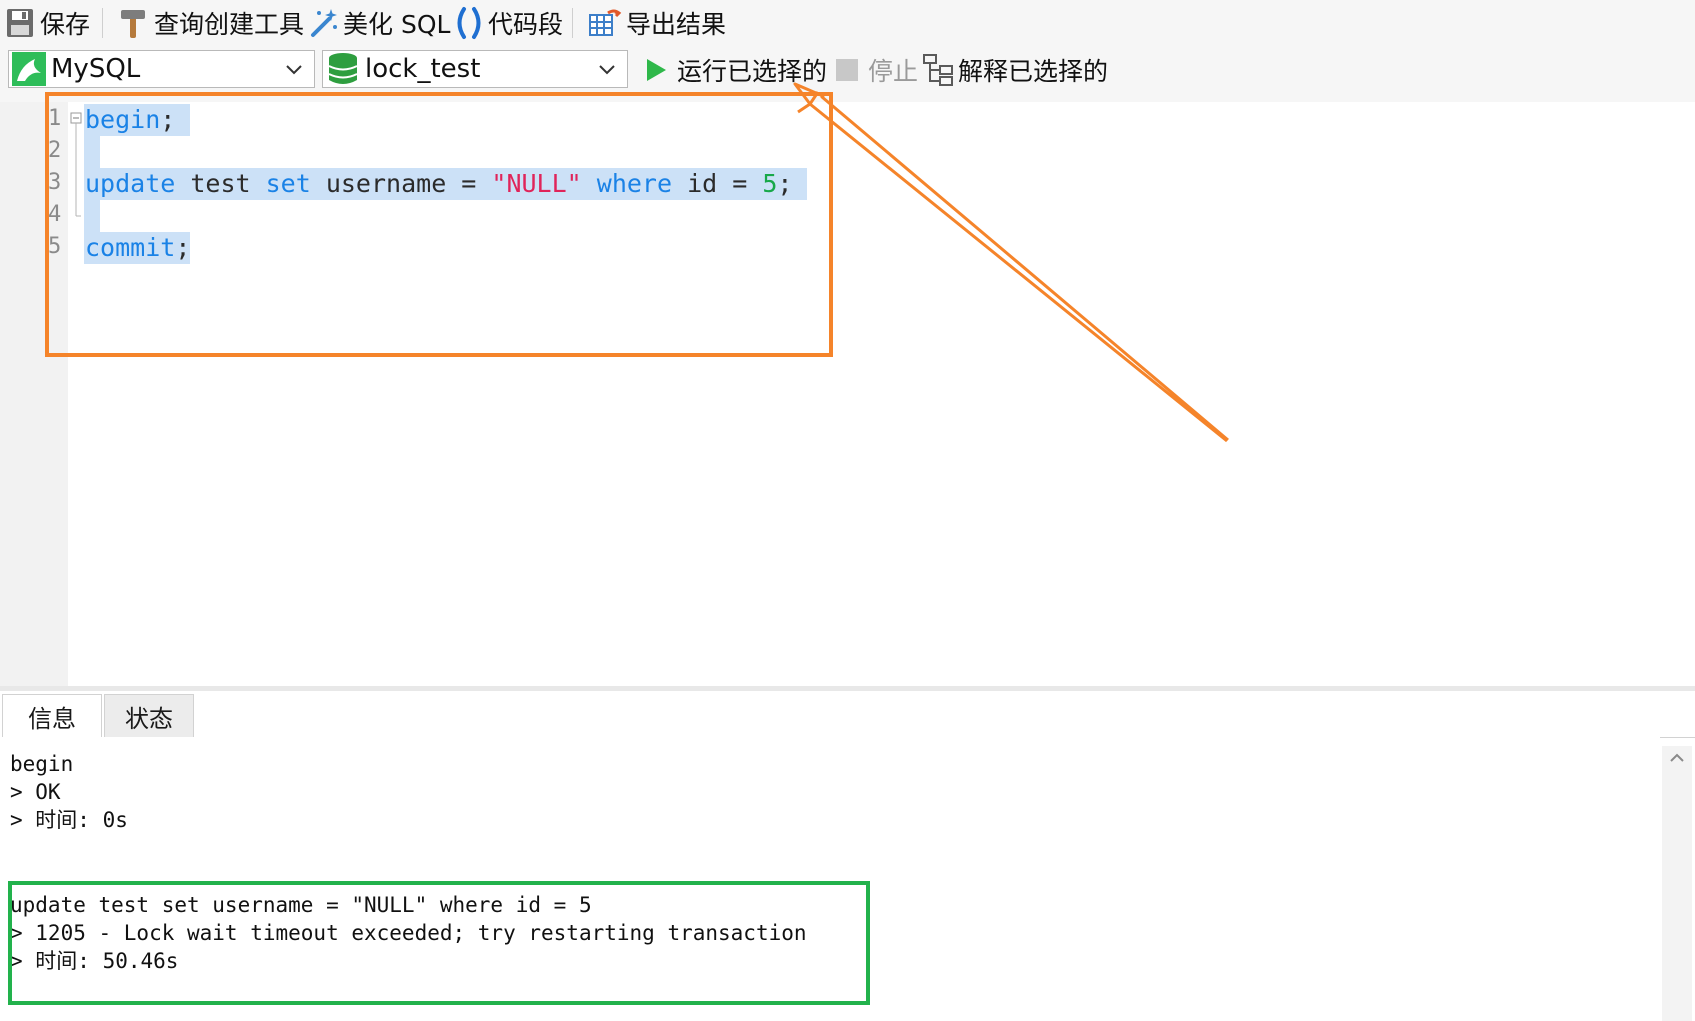  I want to click on tab-info-label: 信息, so click(52, 718).